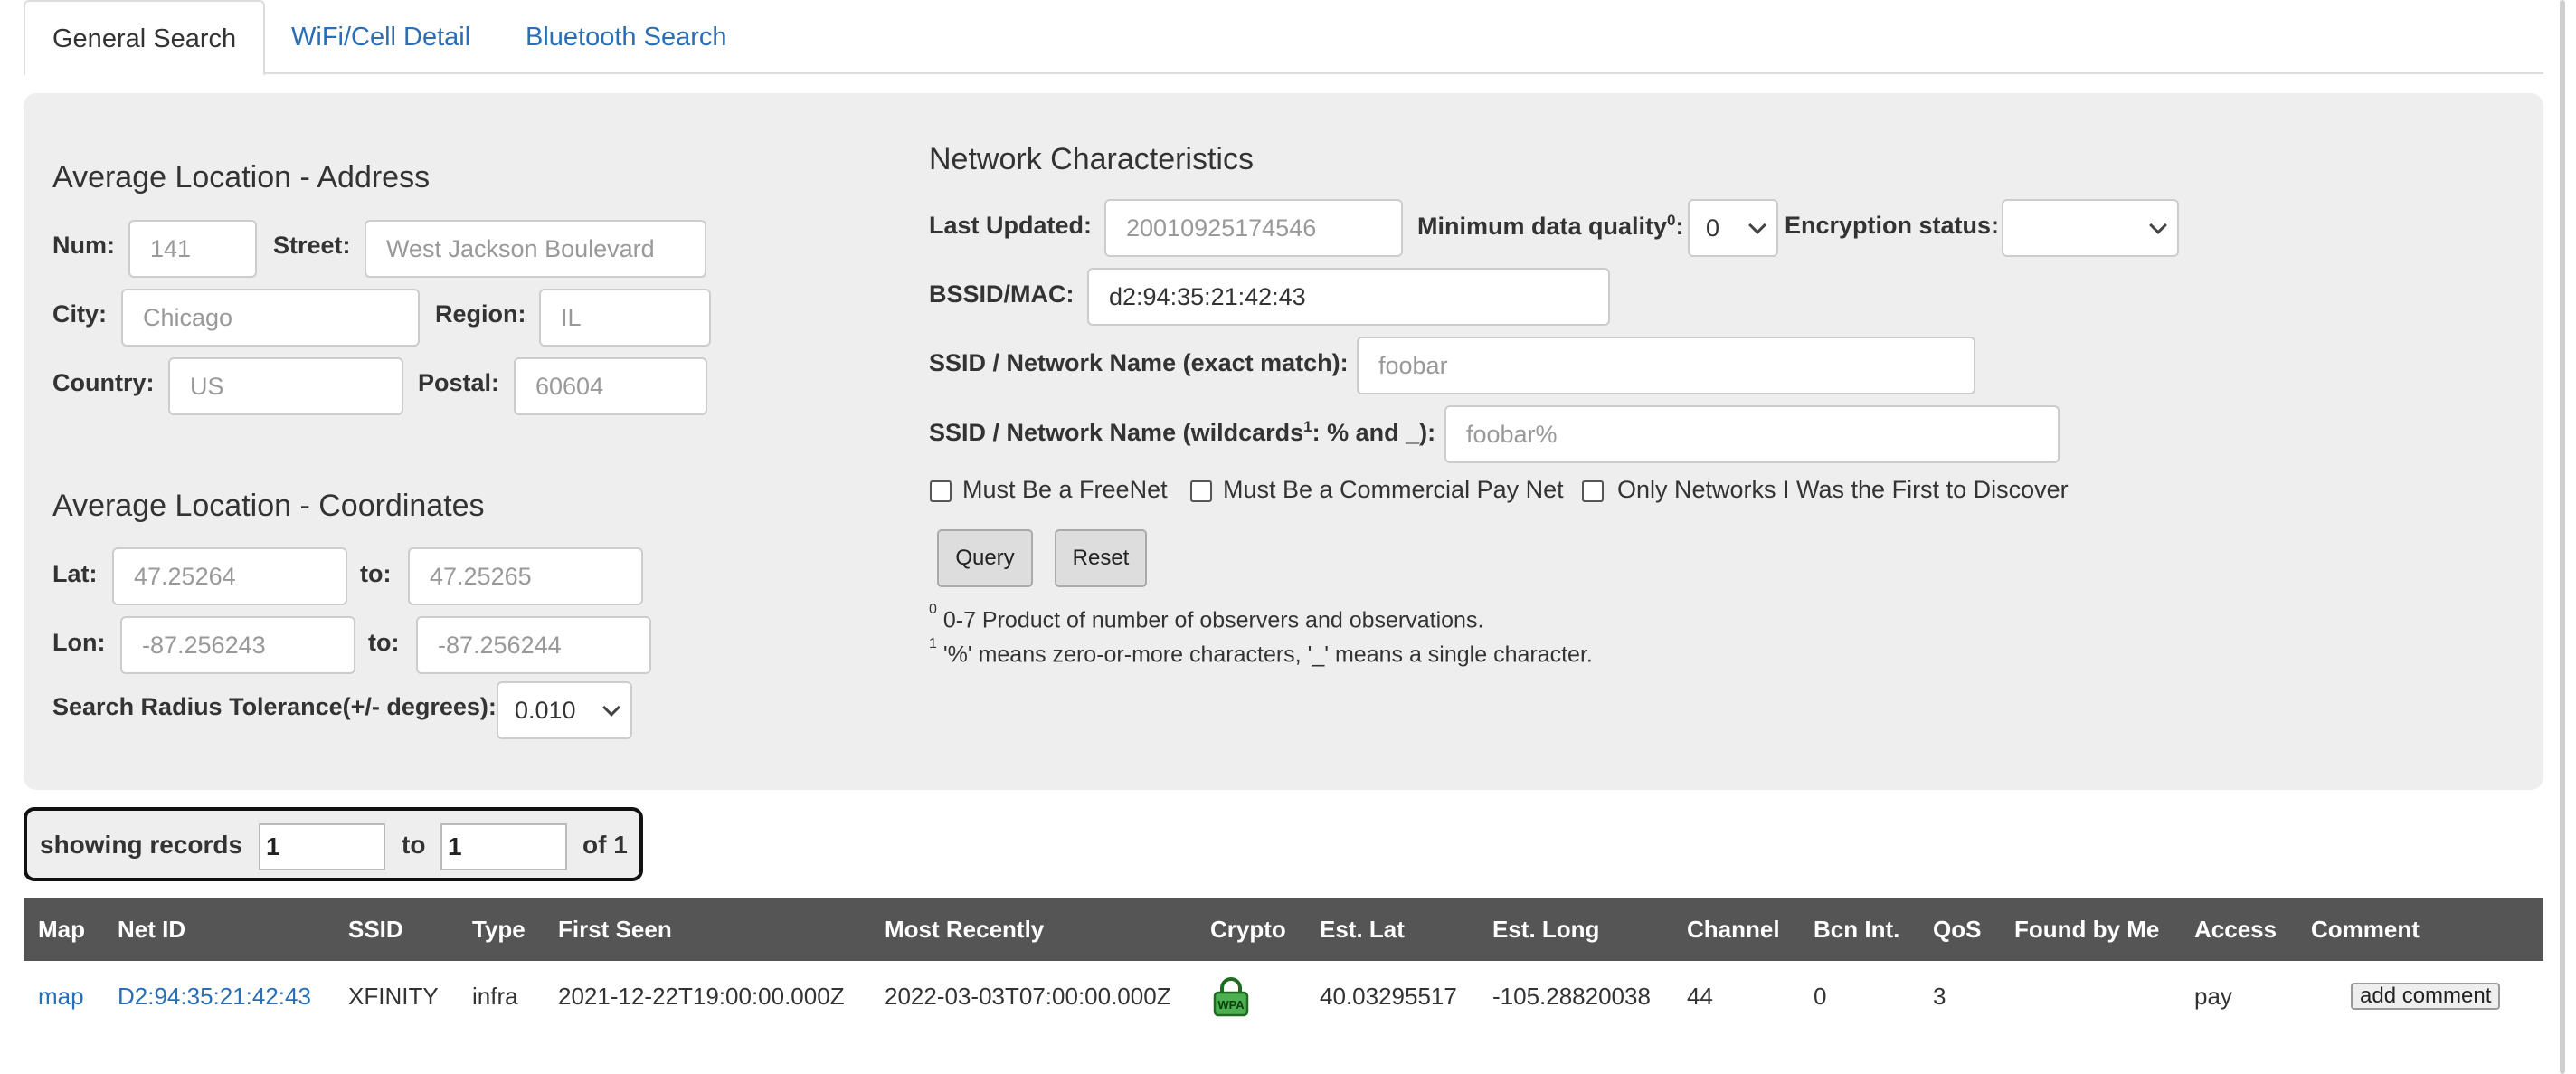 Image resolution: width=2576 pixels, height=1074 pixels. What do you see at coordinates (985, 558) in the screenshot?
I see `query-button: Query` at bounding box center [985, 558].